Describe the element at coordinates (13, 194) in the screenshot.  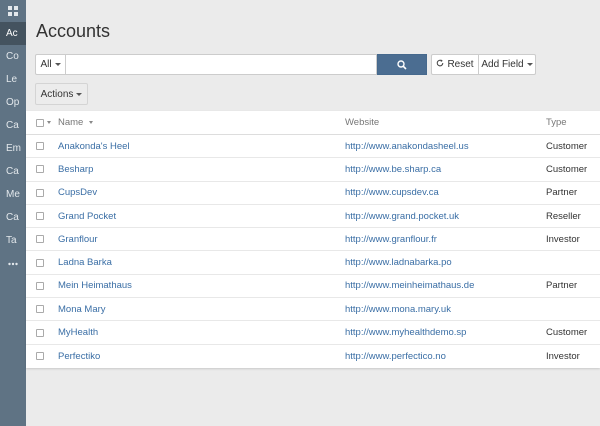
I see `sidebar-item-meetings: Me` at that location.